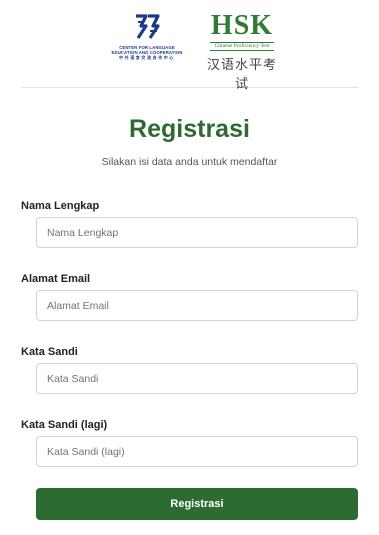 This screenshot has width=379, height=535. What do you see at coordinates (197, 451) in the screenshot?
I see `confirm-password-input` at bounding box center [197, 451].